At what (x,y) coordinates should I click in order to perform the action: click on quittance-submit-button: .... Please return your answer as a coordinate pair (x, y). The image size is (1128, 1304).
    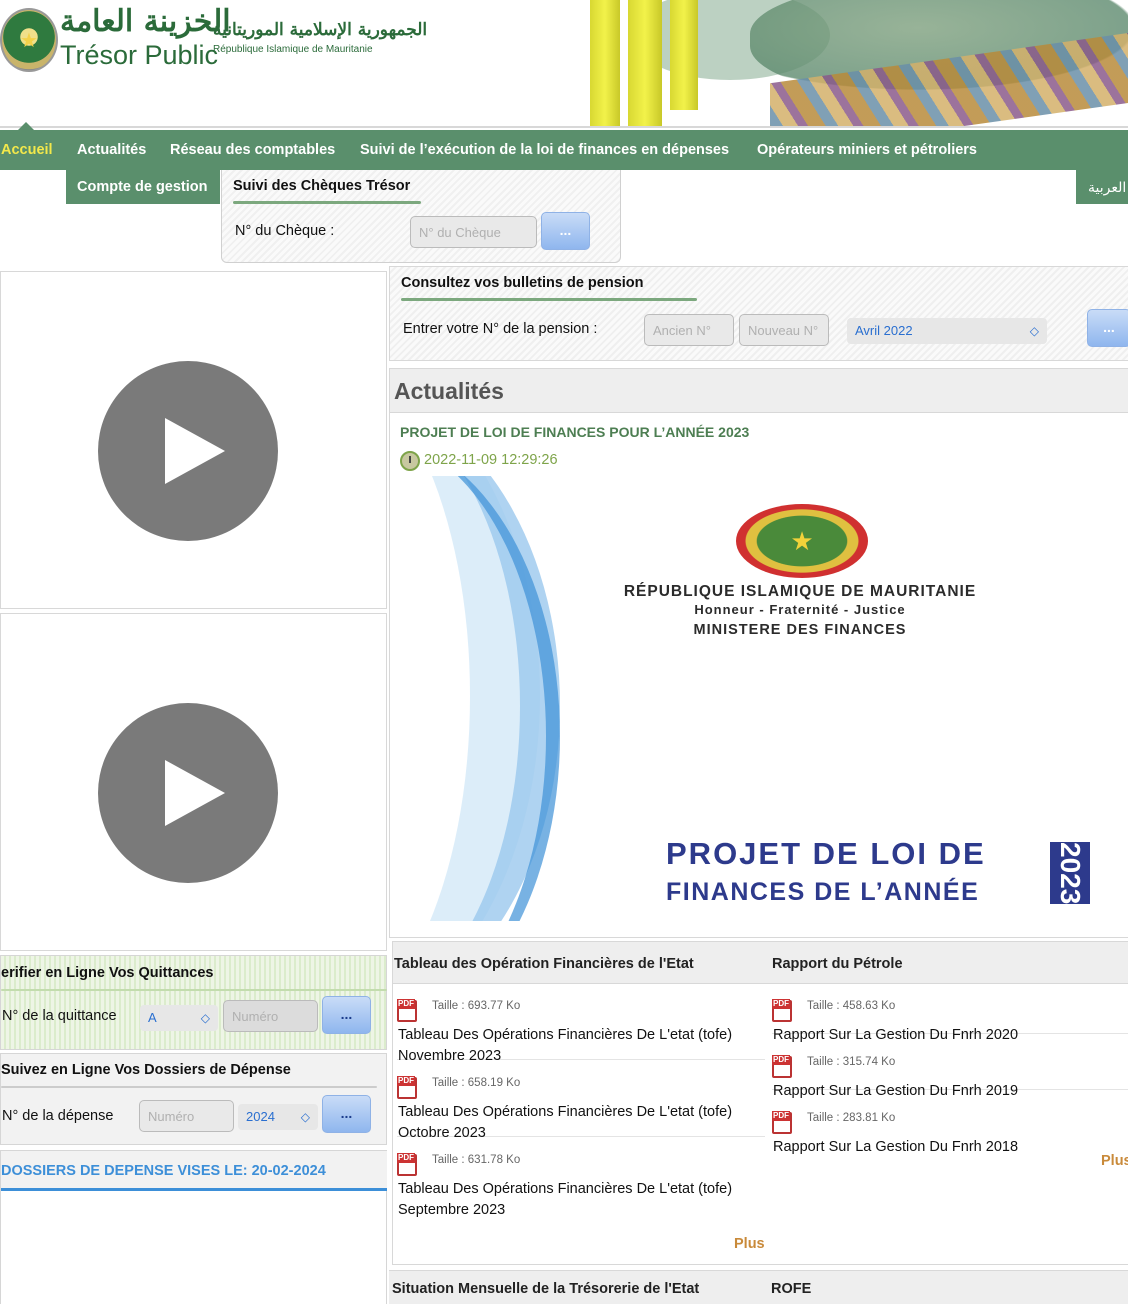
    Looking at the image, I should click on (346, 1015).